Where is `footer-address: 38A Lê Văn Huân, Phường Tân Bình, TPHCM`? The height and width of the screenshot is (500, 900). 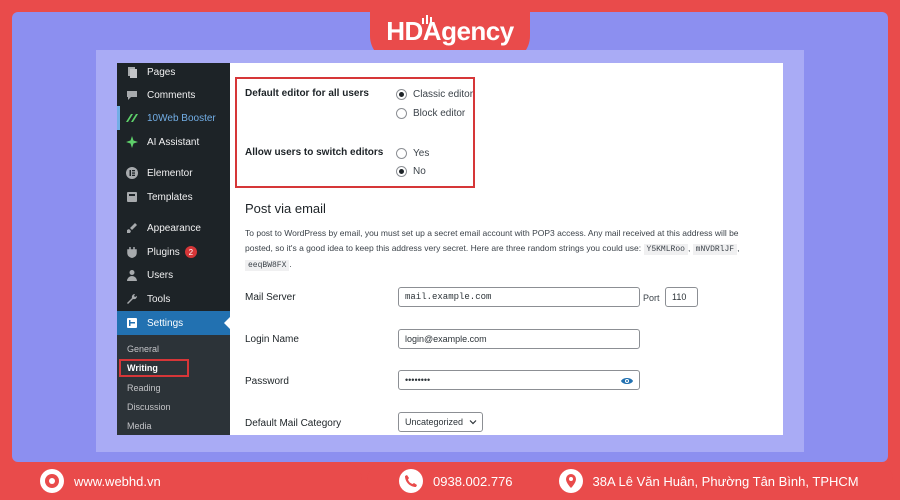 footer-address: 38A Lê Văn Huân, Phường Tân Bình, TPHCM is located at coordinates (725, 481).